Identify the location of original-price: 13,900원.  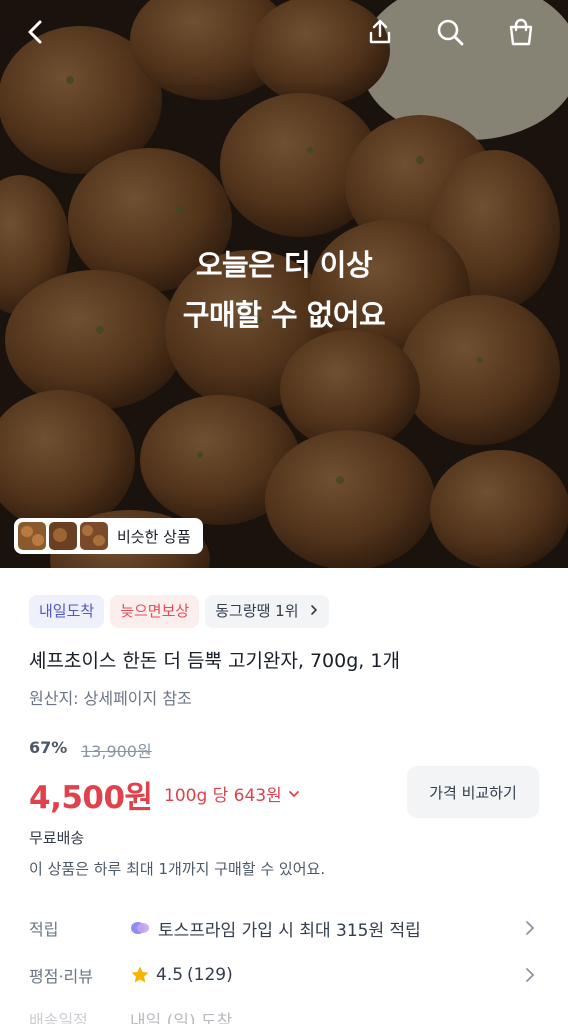
(116, 751).